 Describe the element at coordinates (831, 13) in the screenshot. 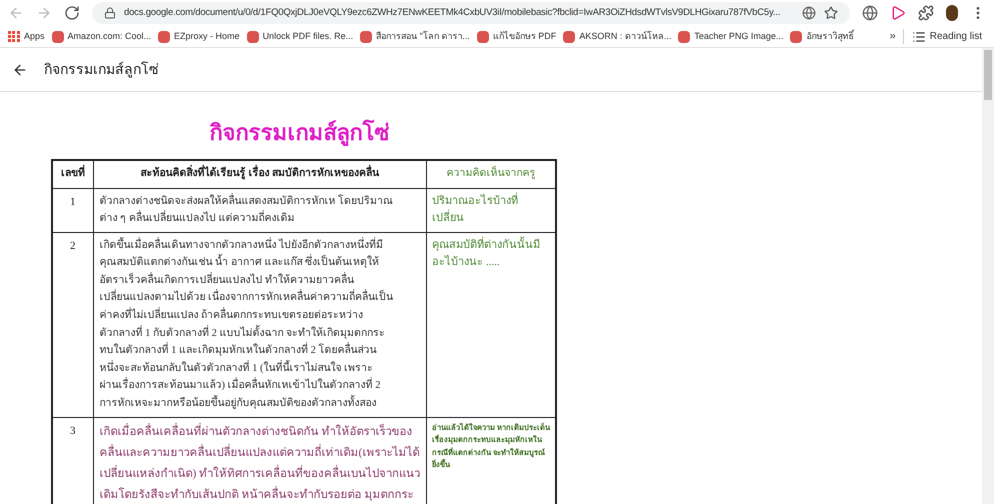

I see `star-icon` at that location.